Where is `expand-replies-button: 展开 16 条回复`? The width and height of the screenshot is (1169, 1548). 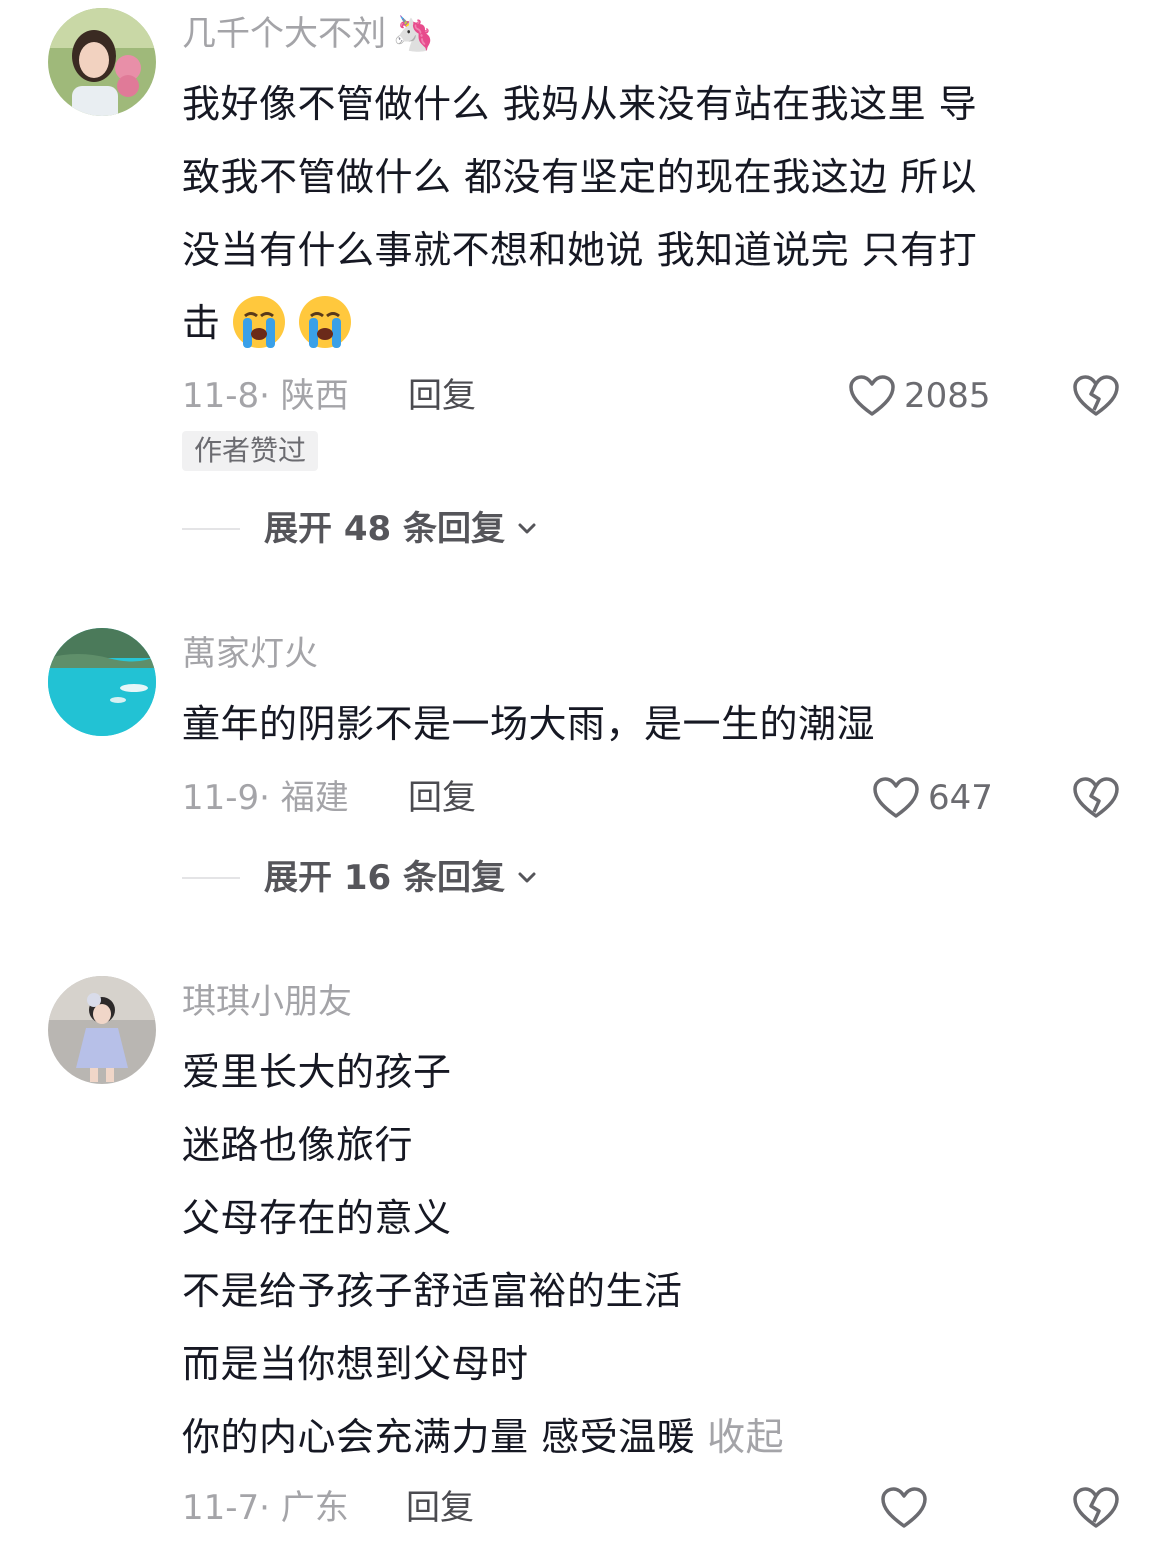
expand-replies-button: 展开 16 条回复 is located at coordinates (361, 878).